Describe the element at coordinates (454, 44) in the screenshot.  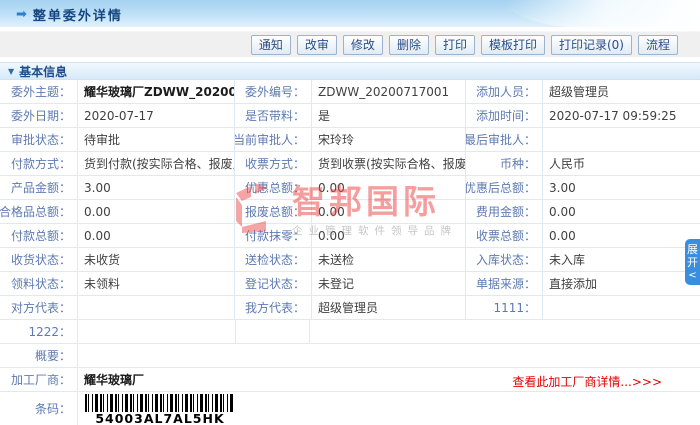
I see `print-button: 打印` at that location.